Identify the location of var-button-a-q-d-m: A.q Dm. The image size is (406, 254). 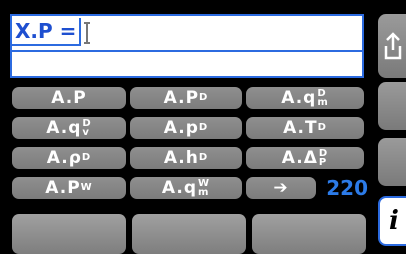
(305, 98).